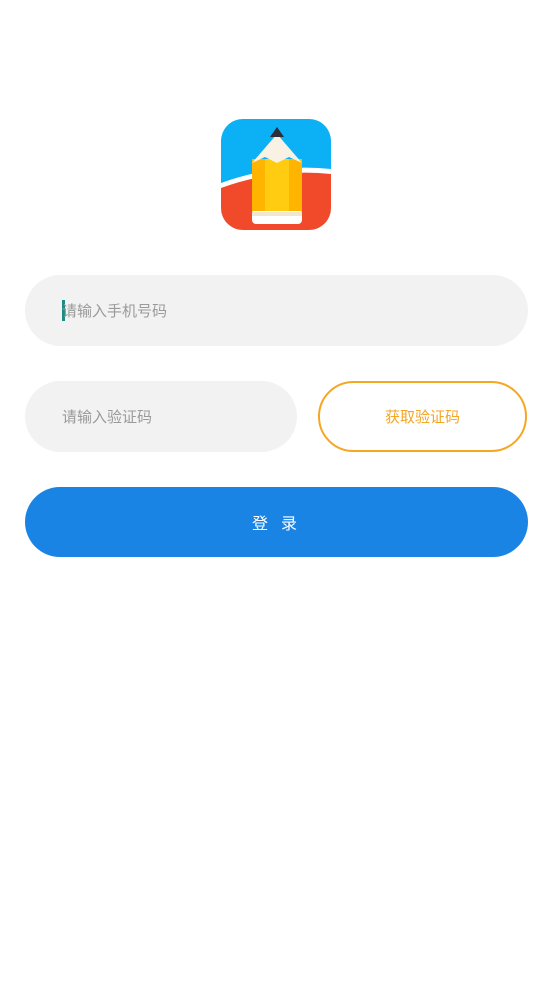 The width and height of the screenshot is (552, 983). Describe the element at coordinates (276, 522) in the screenshot. I see `login-button: 登 录` at that location.